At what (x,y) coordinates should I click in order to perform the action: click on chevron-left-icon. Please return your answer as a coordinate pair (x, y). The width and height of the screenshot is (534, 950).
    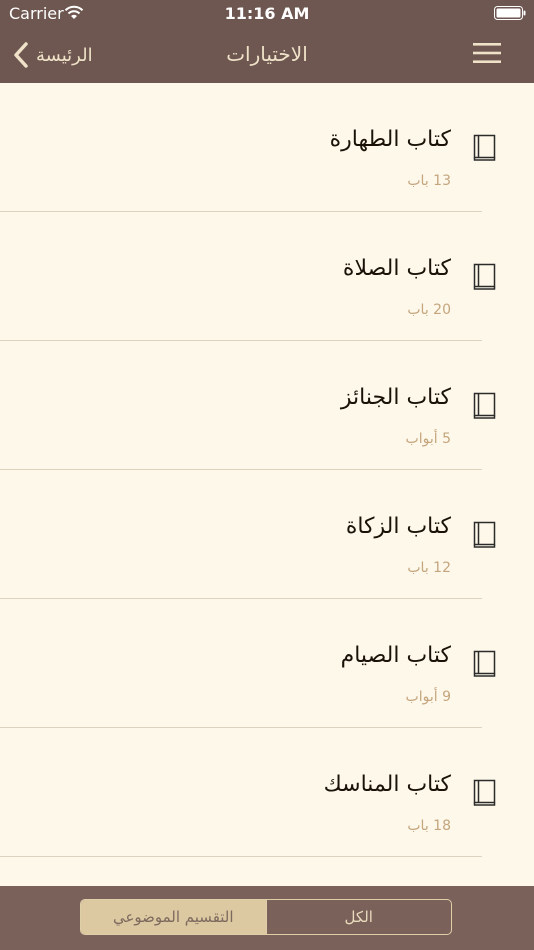
    Looking at the image, I should click on (21, 55).